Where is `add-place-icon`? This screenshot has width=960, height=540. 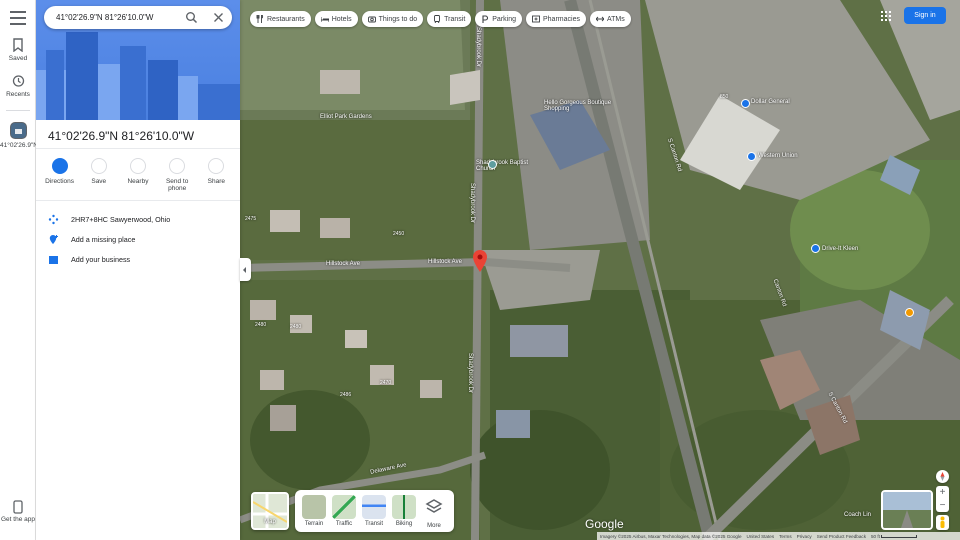
add-place-icon is located at coordinates (53, 239).